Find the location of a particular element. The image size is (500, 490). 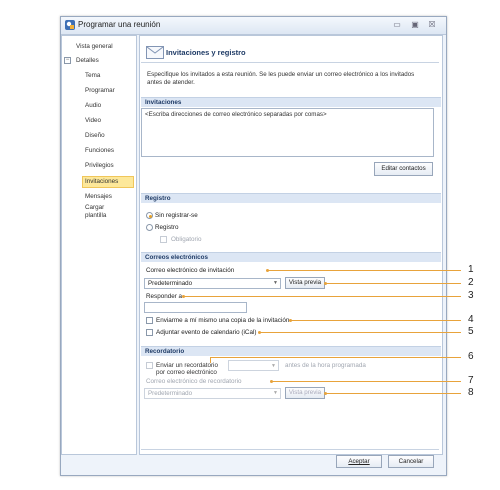

invitation-email-select: Predeterminado is located at coordinates (212, 283).